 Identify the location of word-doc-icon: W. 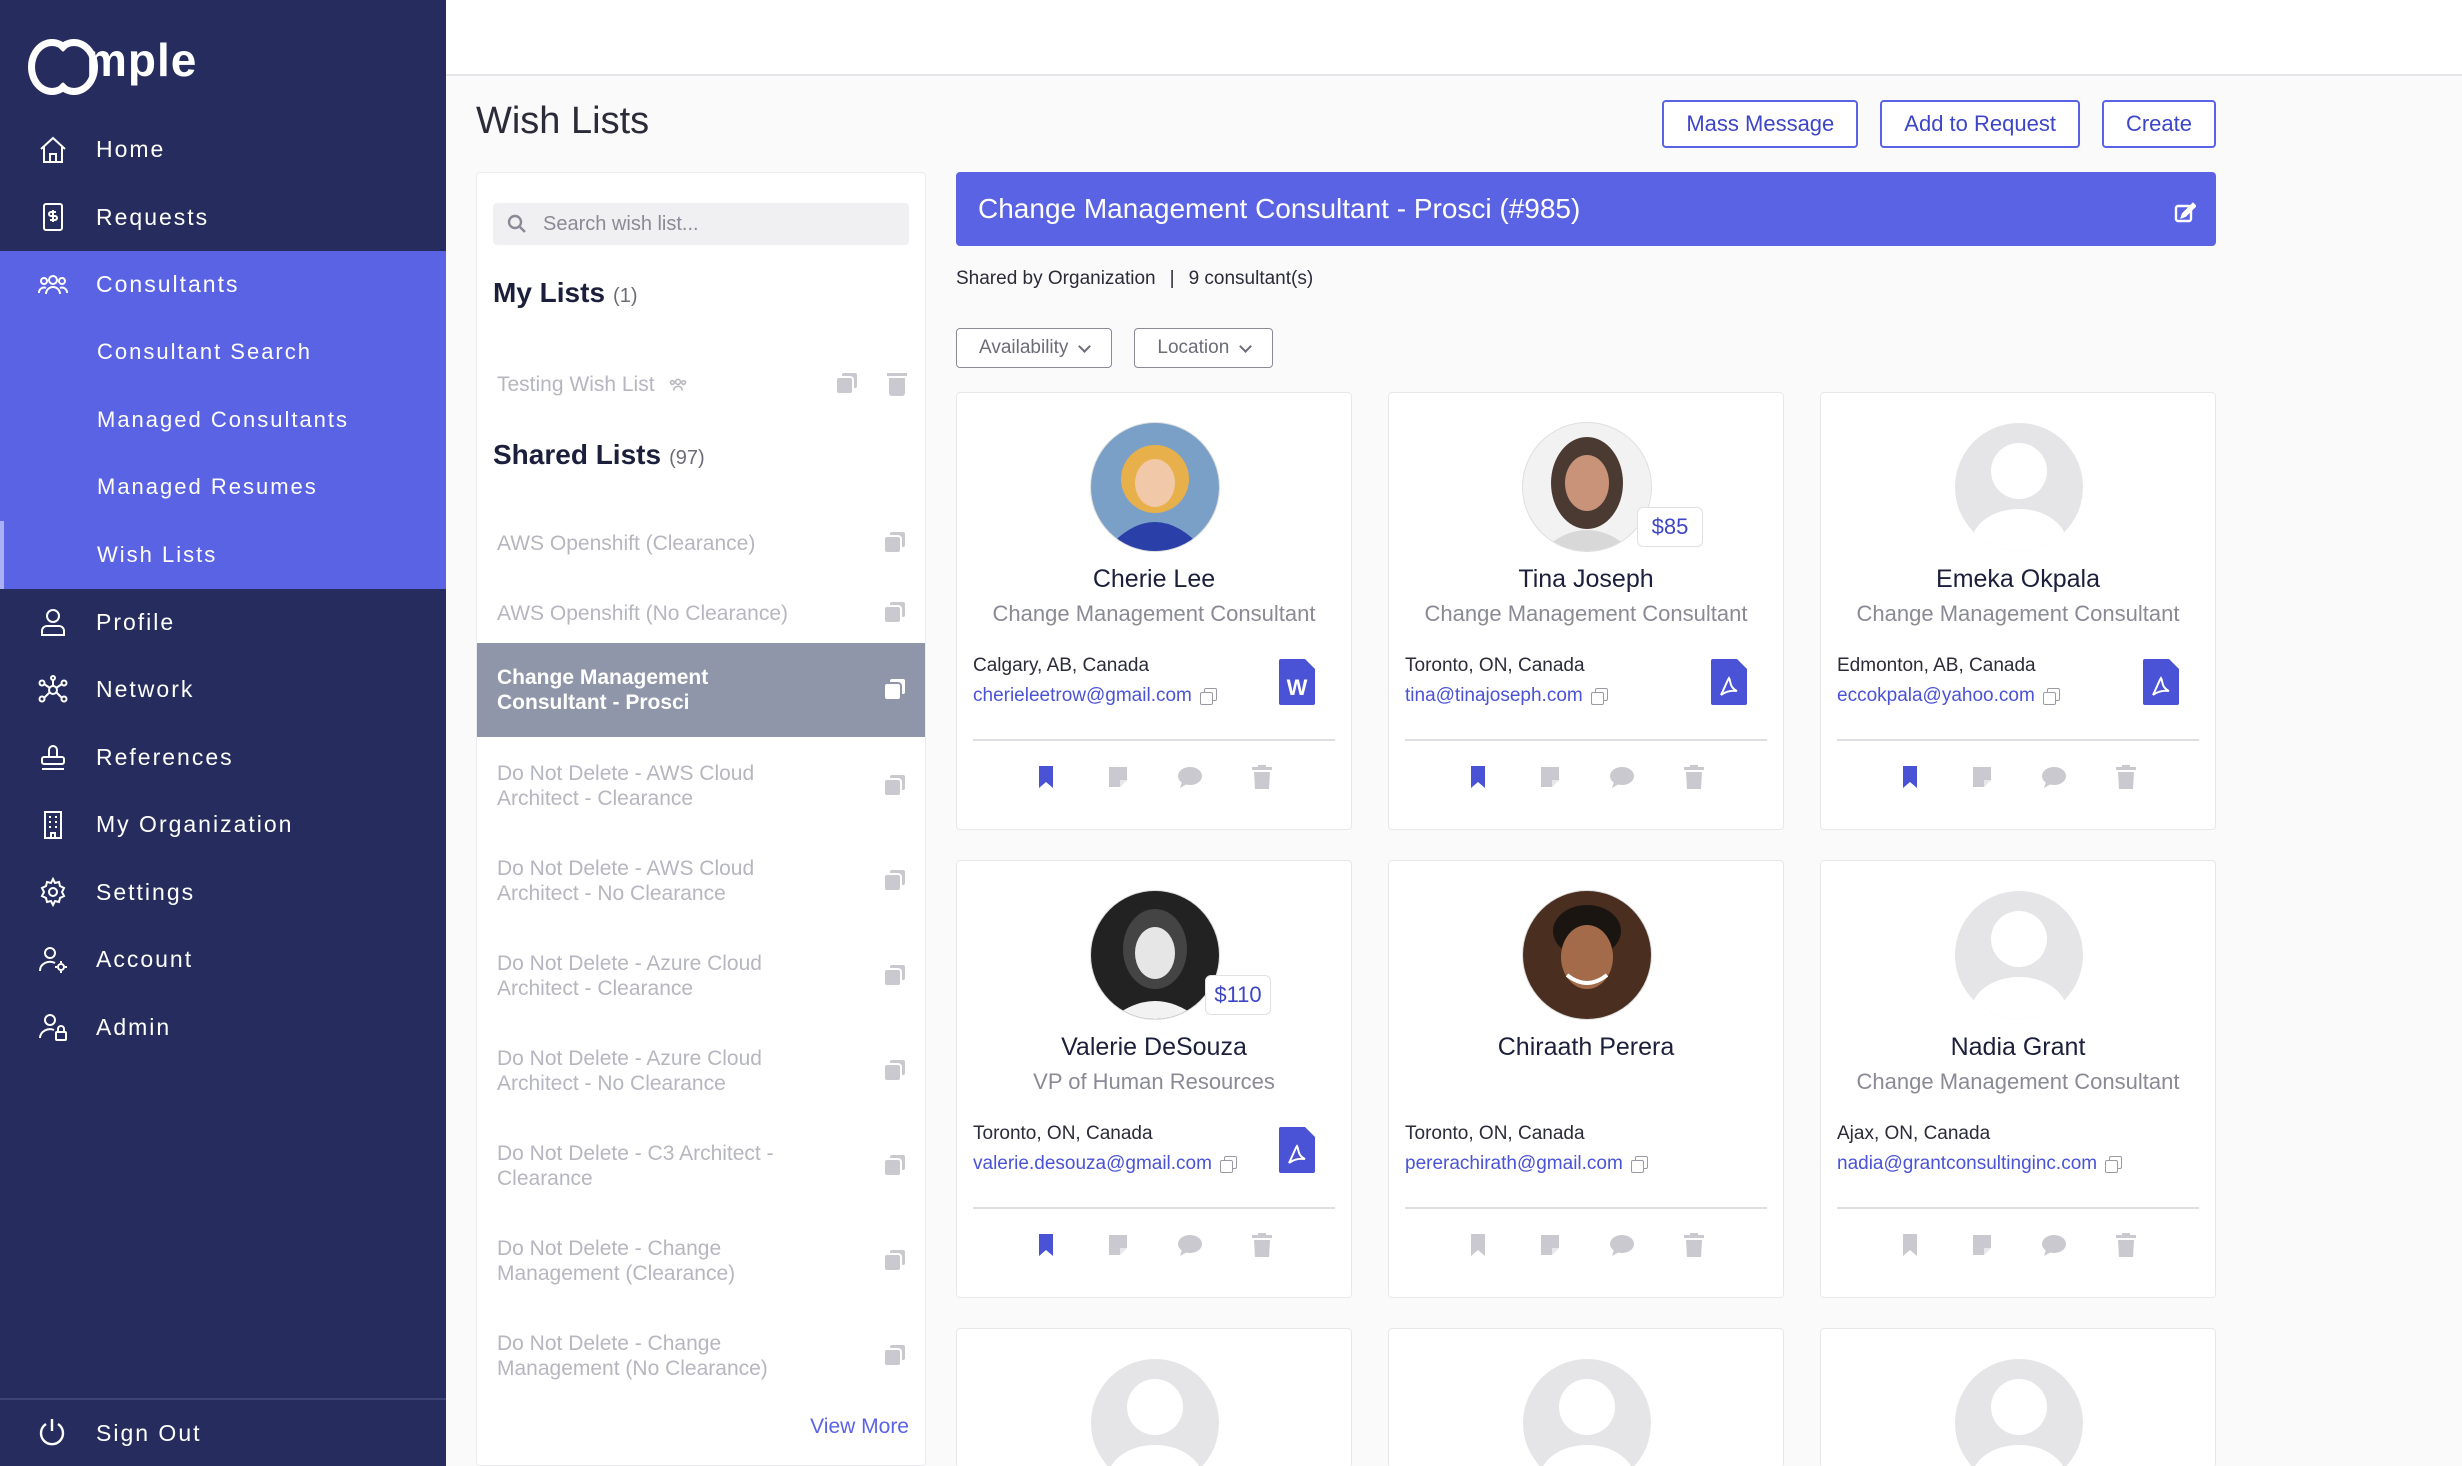
(1297, 682).